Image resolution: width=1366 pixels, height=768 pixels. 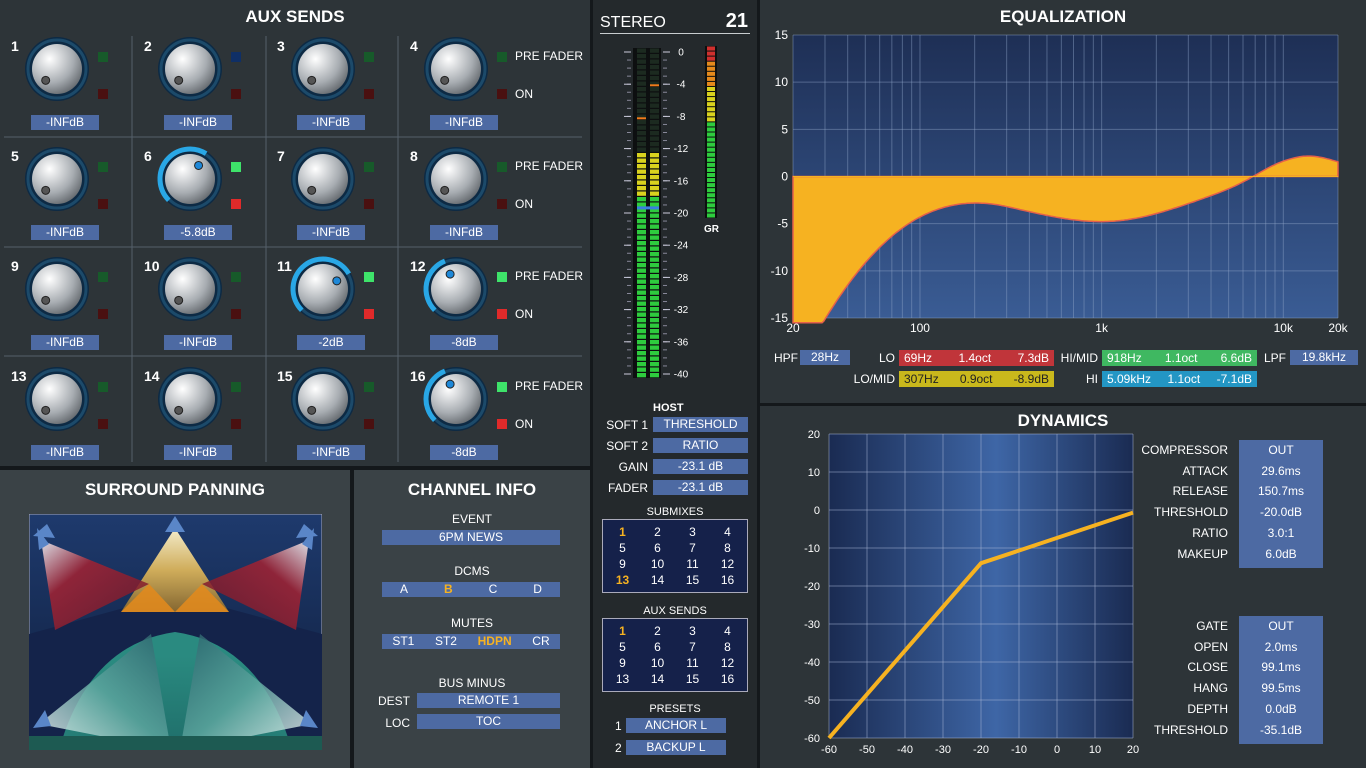 I want to click on grid-selector-item: 7, so click(x=692, y=647).